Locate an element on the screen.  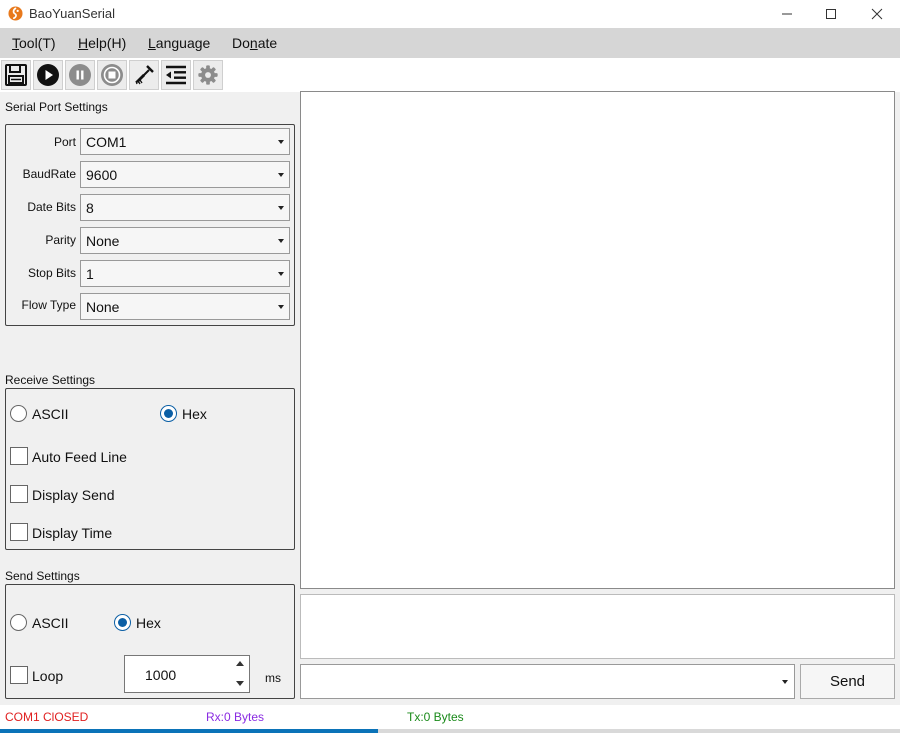
menu-donate: Donate is located at coordinates (254, 43).